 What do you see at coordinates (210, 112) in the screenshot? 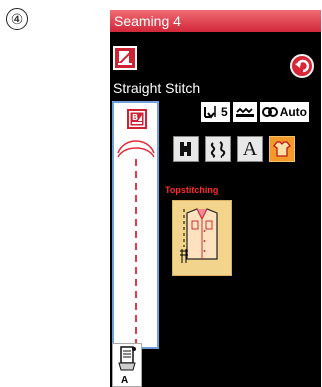
I see `stitch-length-icon` at bounding box center [210, 112].